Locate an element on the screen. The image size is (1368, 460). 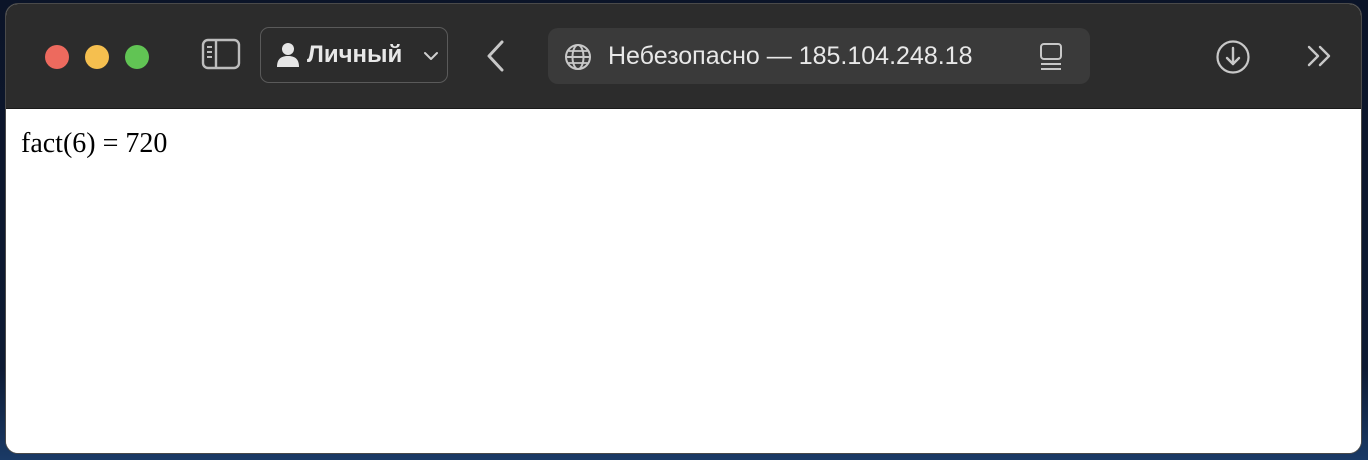
person-icon is located at coordinates (288, 57).